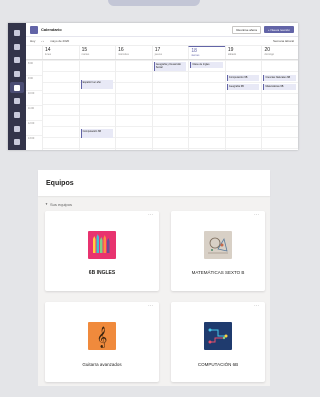 This screenshot has height=397, width=320. What do you see at coordinates (218, 364) in the screenshot?
I see `team-name: COMPUTACIÓN 6B` at bounding box center [218, 364].